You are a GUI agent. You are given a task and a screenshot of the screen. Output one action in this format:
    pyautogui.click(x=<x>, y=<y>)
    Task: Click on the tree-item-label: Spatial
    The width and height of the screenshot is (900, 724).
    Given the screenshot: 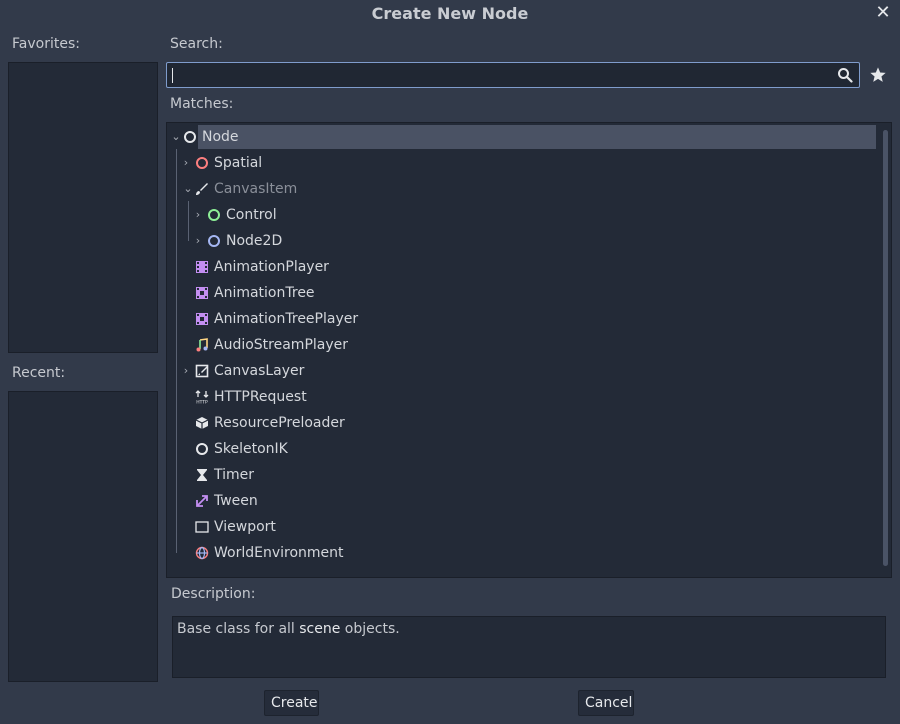 What is the action you would take?
    pyautogui.click(x=238, y=163)
    